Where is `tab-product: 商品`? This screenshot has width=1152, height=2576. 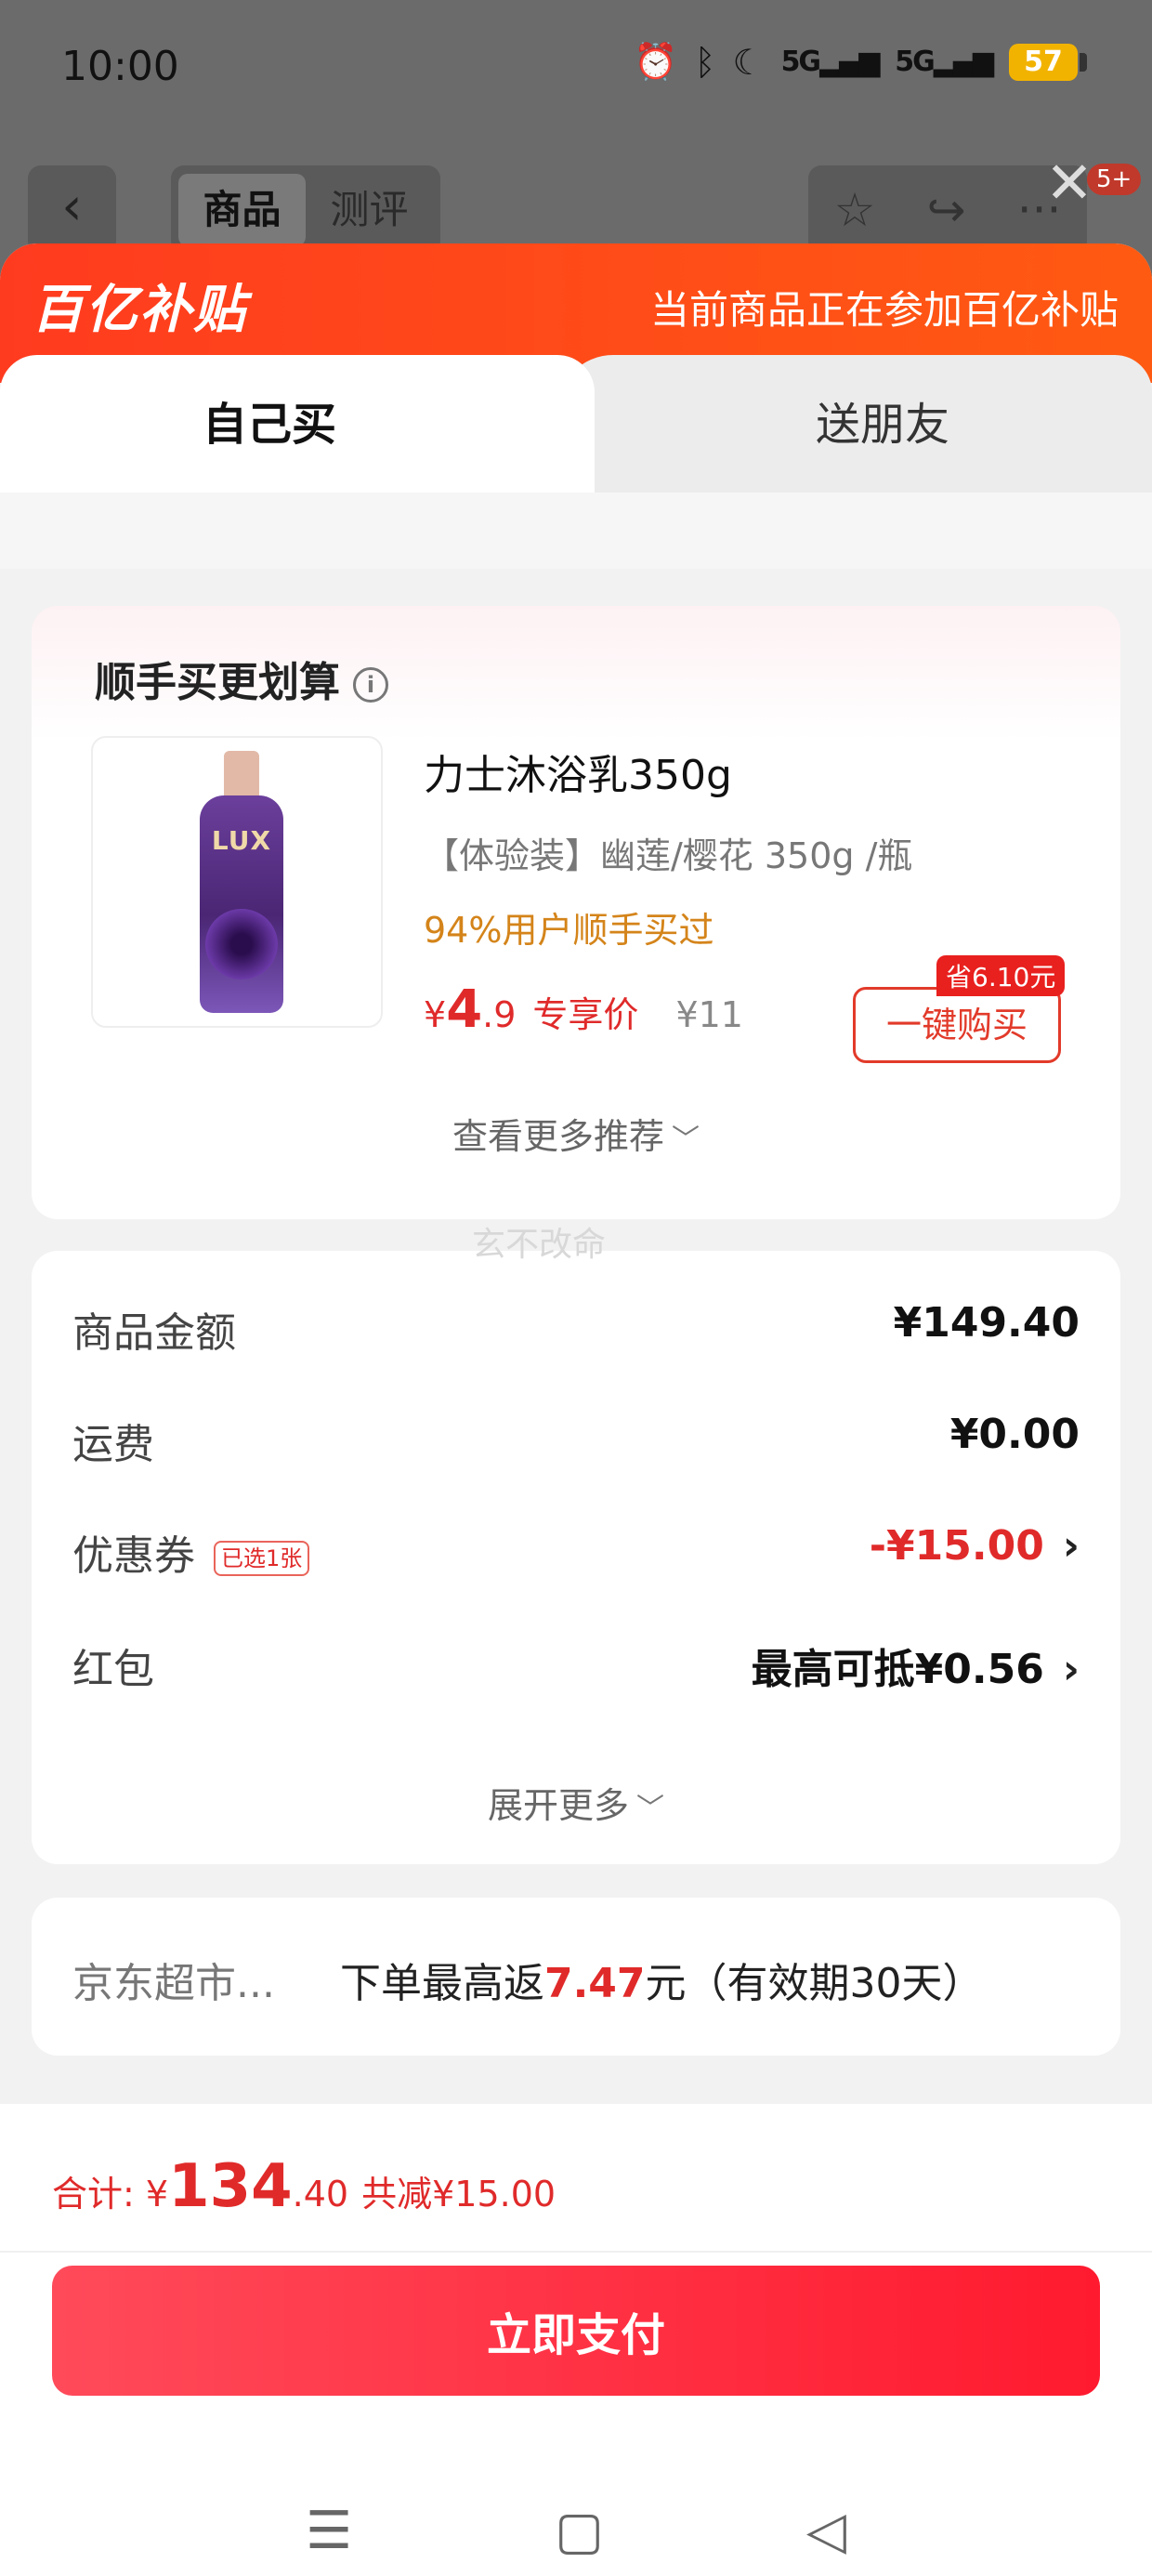 tab-product: 商品 is located at coordinates (242, 209).